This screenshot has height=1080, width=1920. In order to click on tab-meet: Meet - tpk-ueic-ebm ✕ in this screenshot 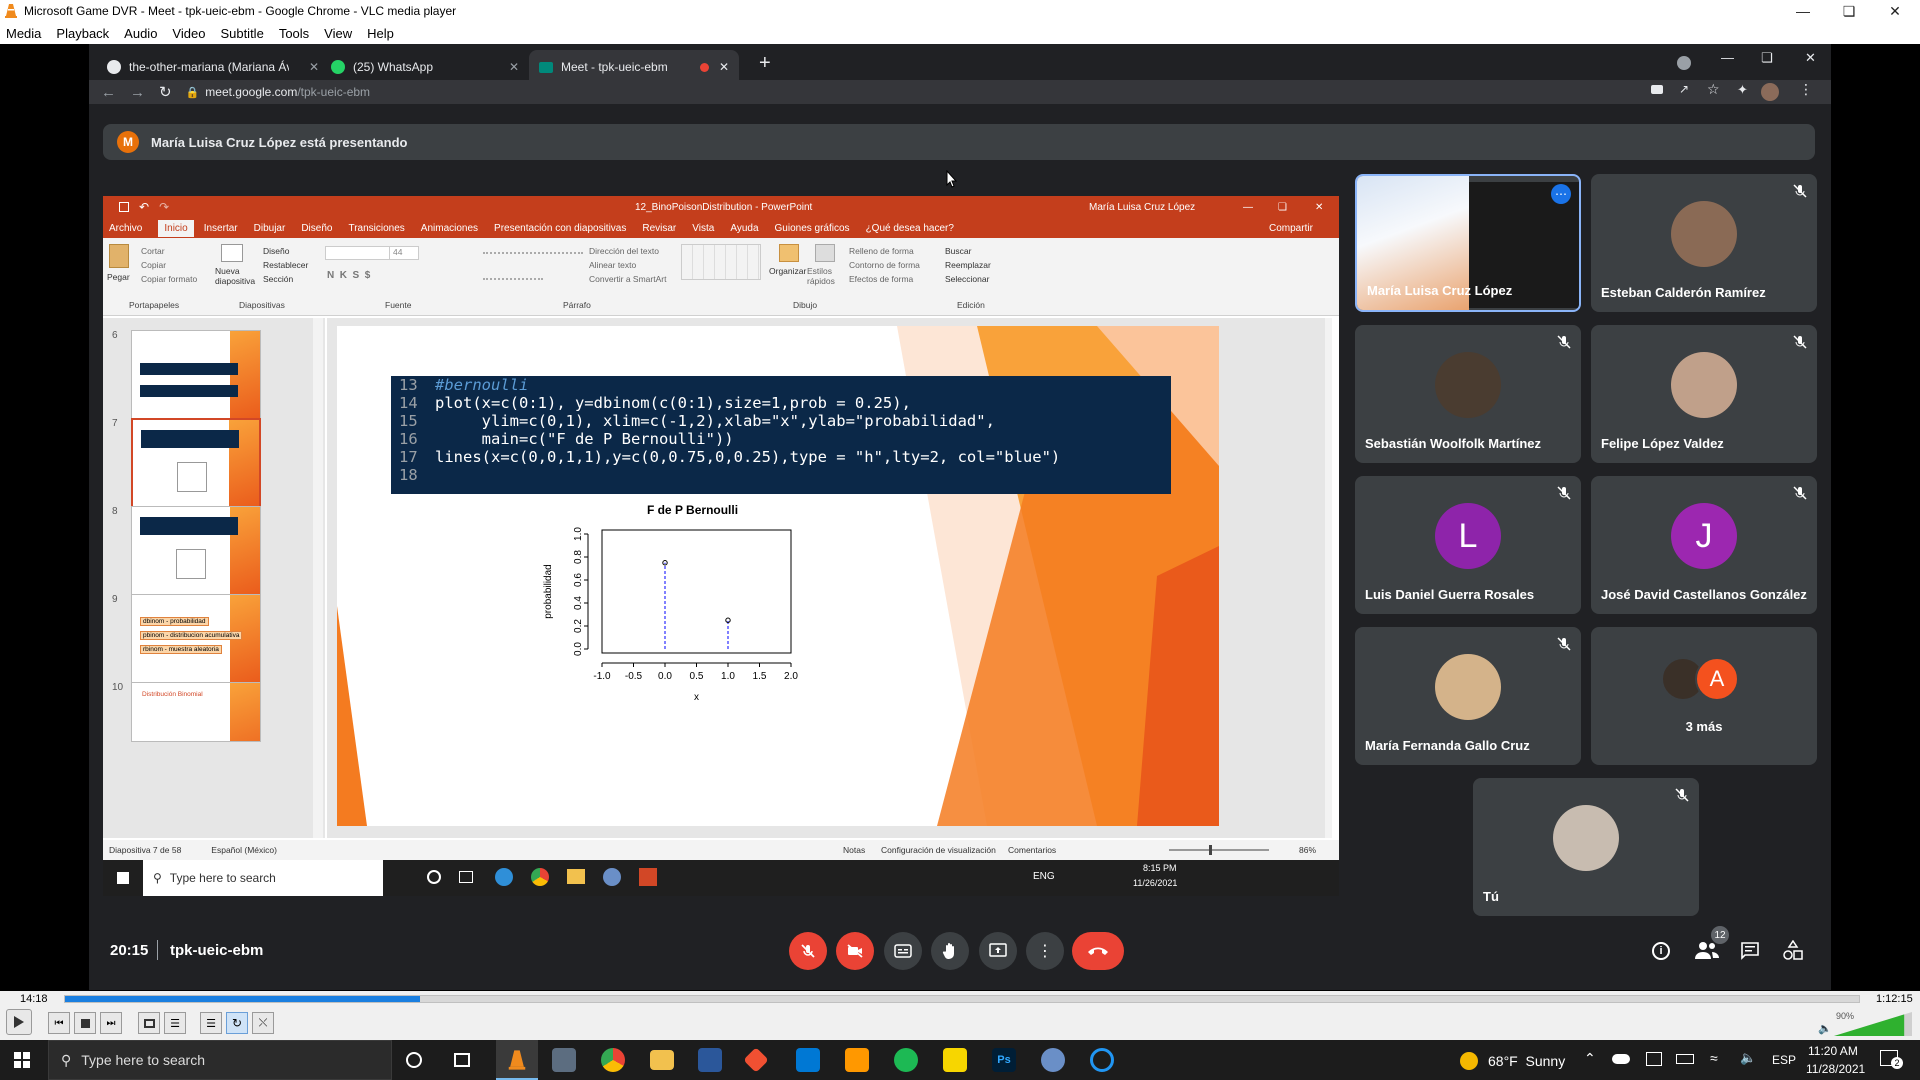, I will do `click(634, 67)`.